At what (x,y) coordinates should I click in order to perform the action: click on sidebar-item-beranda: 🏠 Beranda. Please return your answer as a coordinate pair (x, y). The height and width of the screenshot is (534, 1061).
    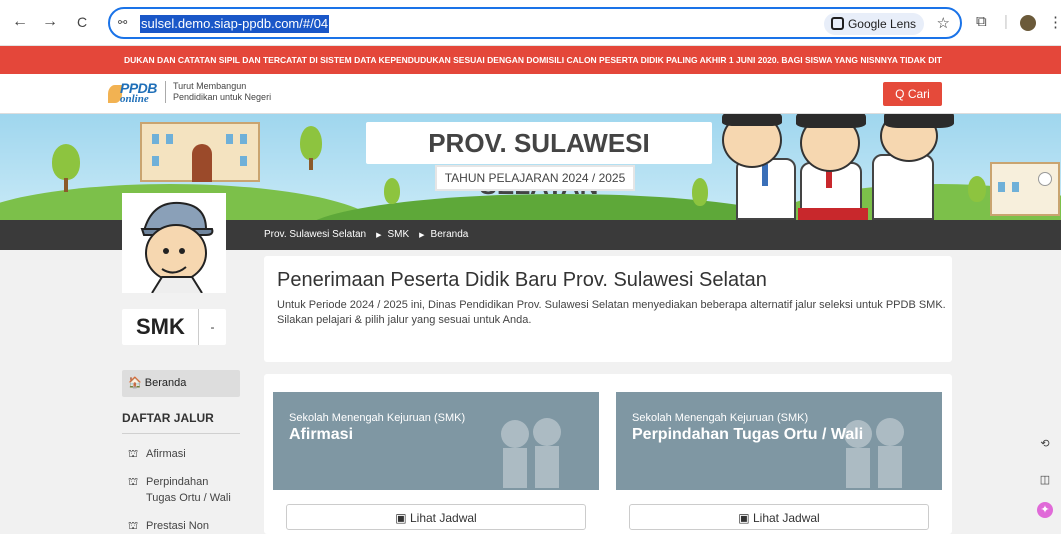
    Looking at the image, I should click on (181, 383).